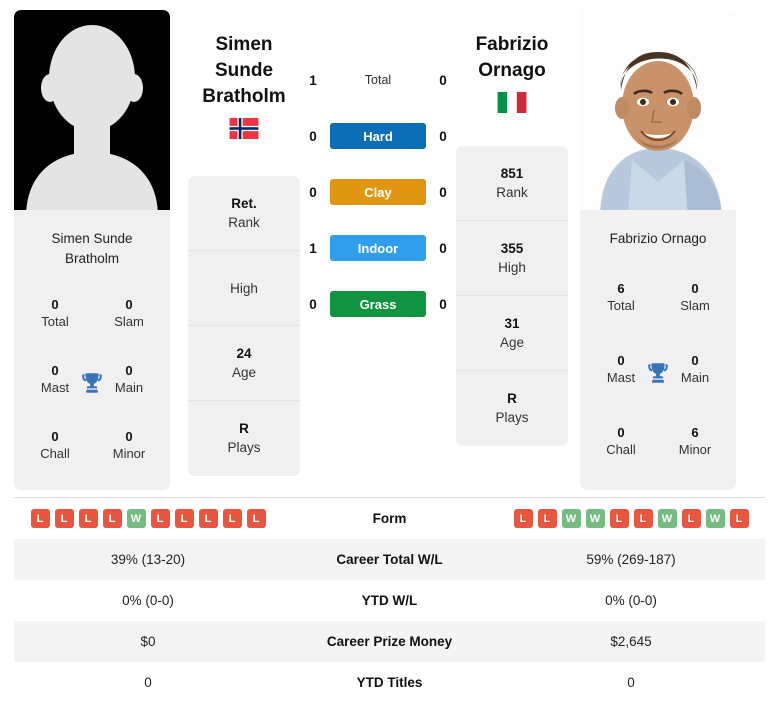 The height and width of the screenshot is (719, 779). What do you see at coordinates (621, 305) in the screenshot?
I see `right-titles-total-label: Total` at bounding box center [621, 305].